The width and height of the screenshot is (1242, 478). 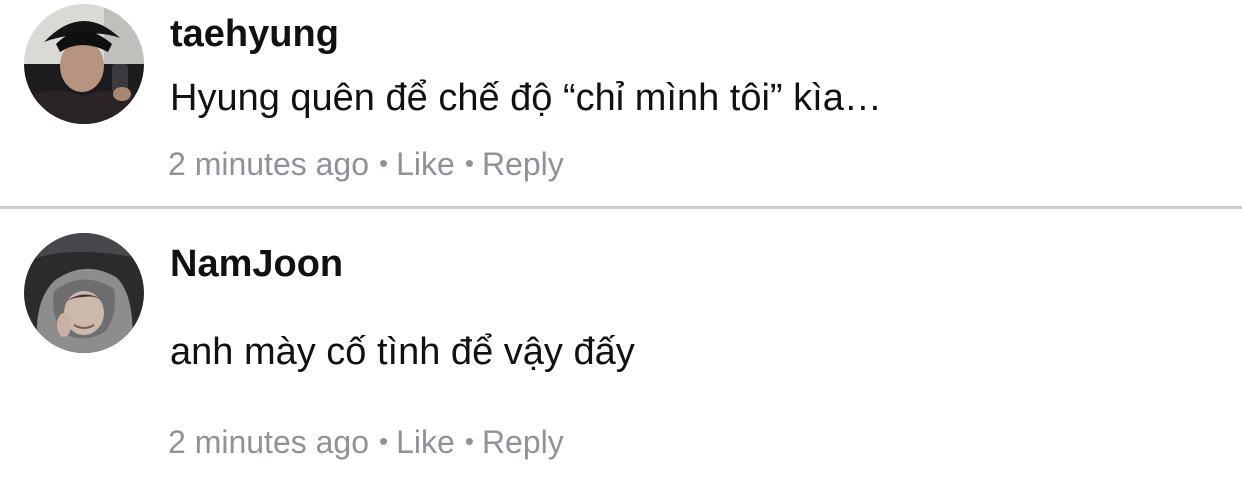 What do you see at coordinates (256, 264) in the screenshot?
I see `comment-username: NamJoon` at bounding box center [256, 264].